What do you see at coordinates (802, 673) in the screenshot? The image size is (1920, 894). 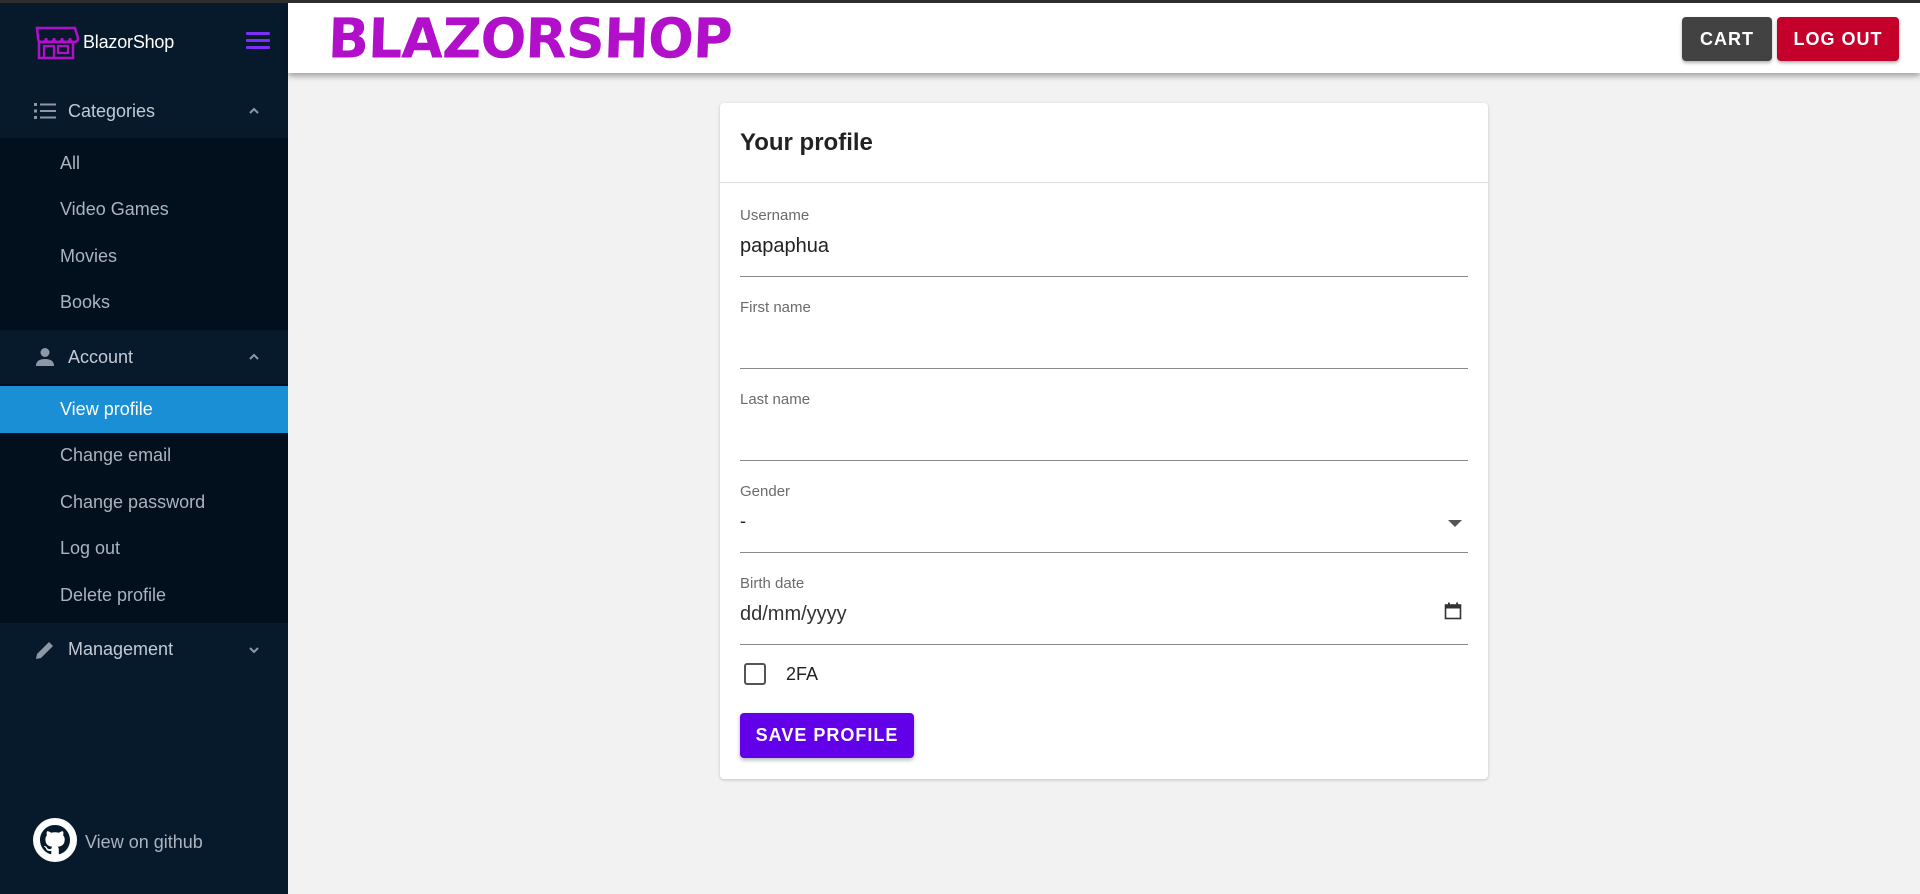 I see `two-fa-label: 2FA` at bounding box center [802, 673].